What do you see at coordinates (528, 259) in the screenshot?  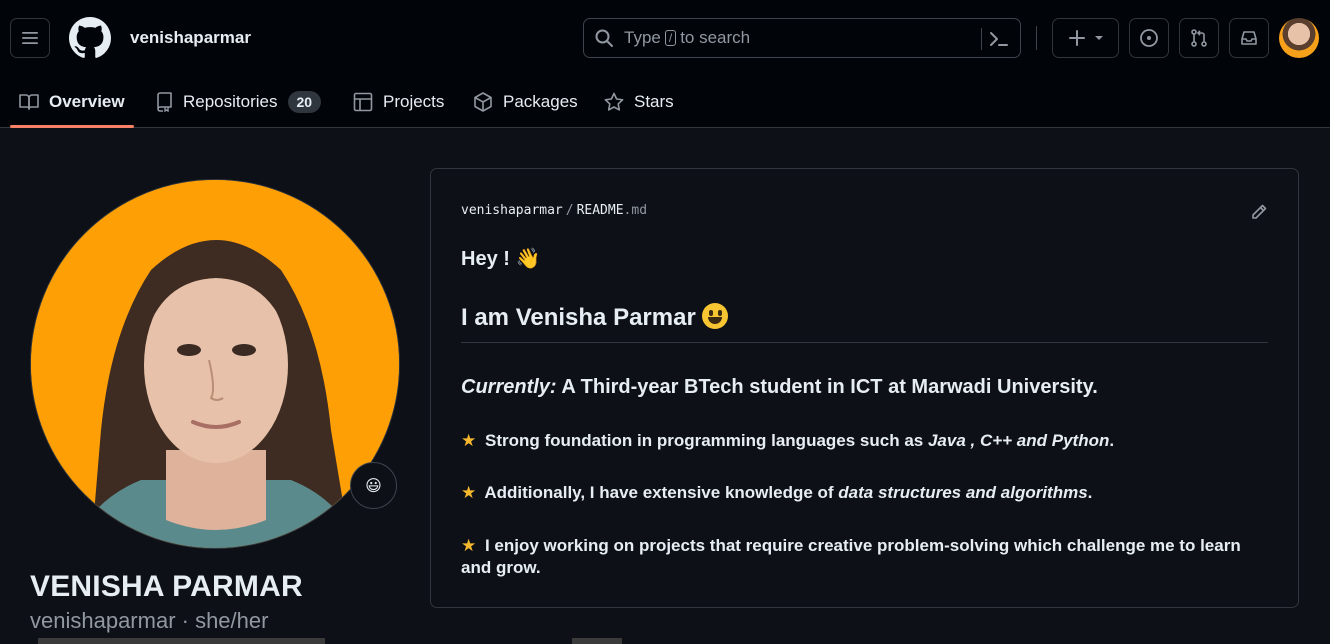 I see `waving-hand-icon: 👋` at bounding box center [528, 259].